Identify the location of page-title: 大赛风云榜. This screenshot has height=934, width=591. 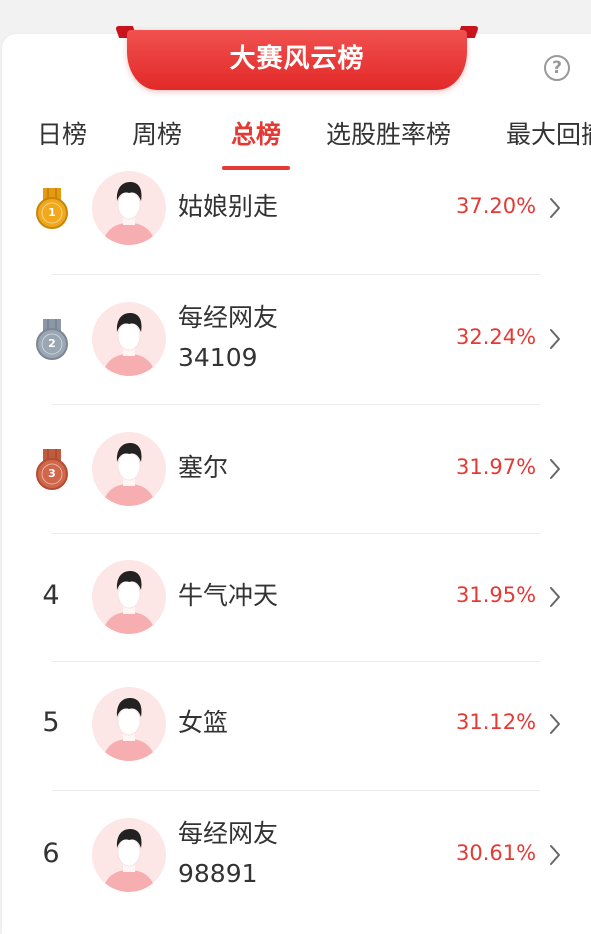
(297, 59).